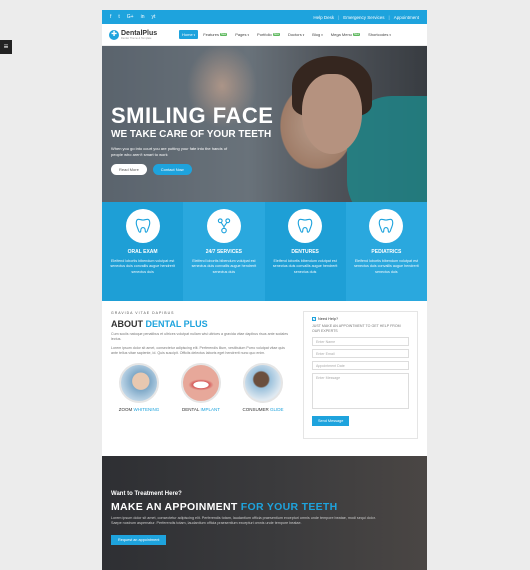 This screenshot has width=530, height=570. What do you see at coordinates (6, 47) in the screenshot?
I see `side-settings-tab: ≡` at bounding box center [6, 47].